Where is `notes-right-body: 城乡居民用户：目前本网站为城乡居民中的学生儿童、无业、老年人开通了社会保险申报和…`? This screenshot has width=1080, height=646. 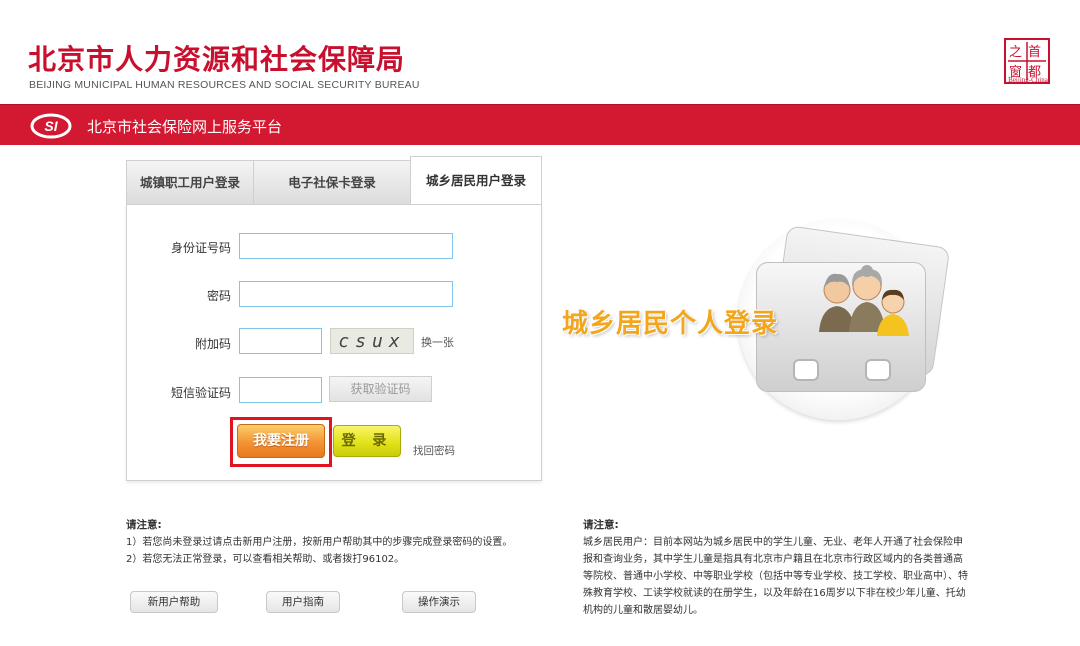 notes-right-body: 城乡居民用户：目前本网站为城乡居民中的学生儿童、无业、老年人开通了社会保险申报和… is located at coordinates (775, 576).